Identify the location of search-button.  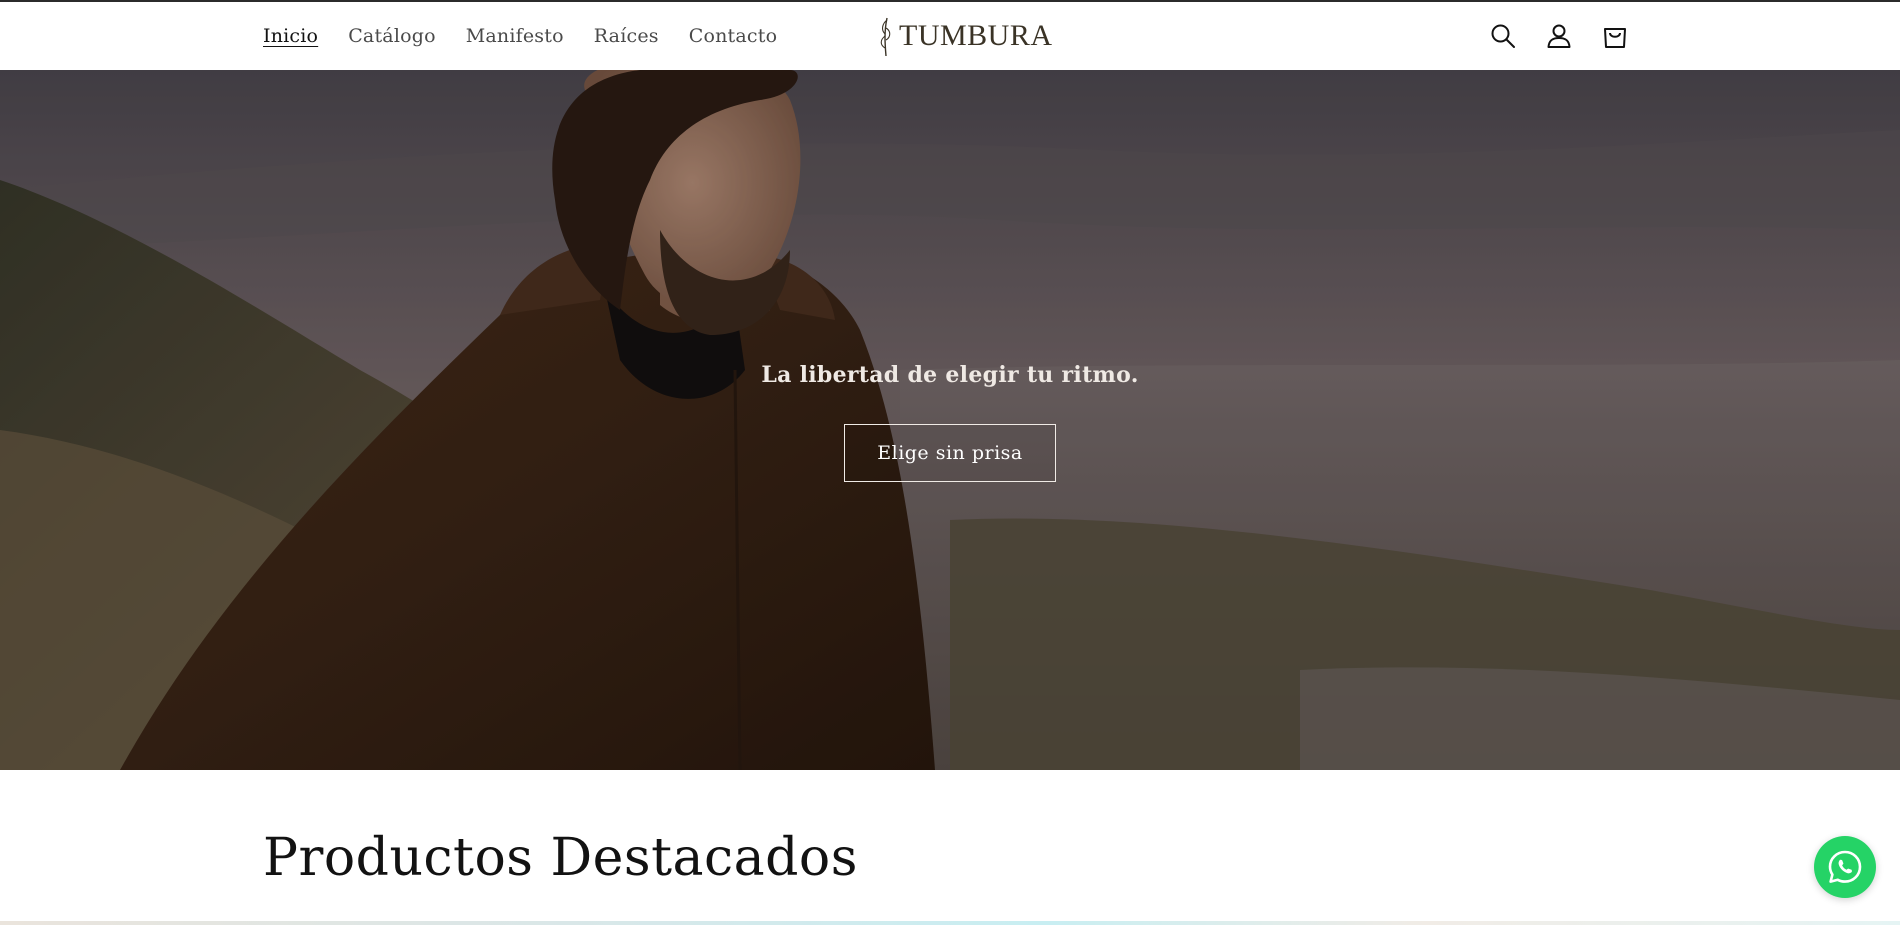
(1503, 36).